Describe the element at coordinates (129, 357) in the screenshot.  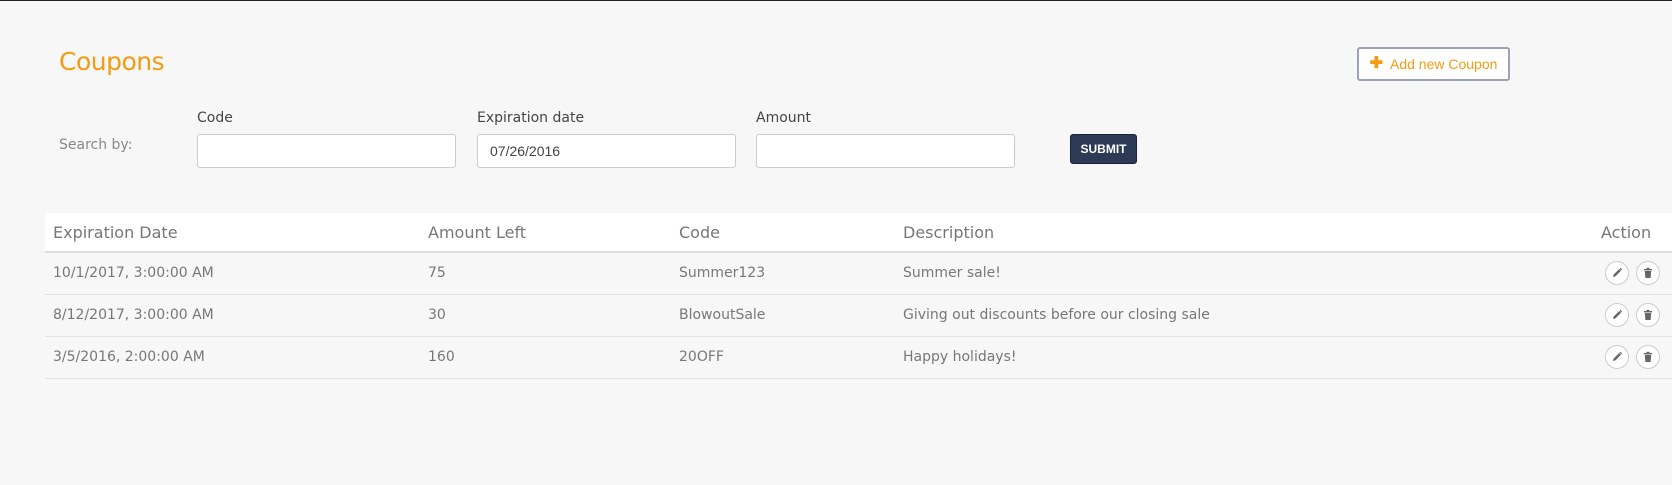
I see `cell-expiration: 3/5/2016, 2:00:00 AM` at that location.